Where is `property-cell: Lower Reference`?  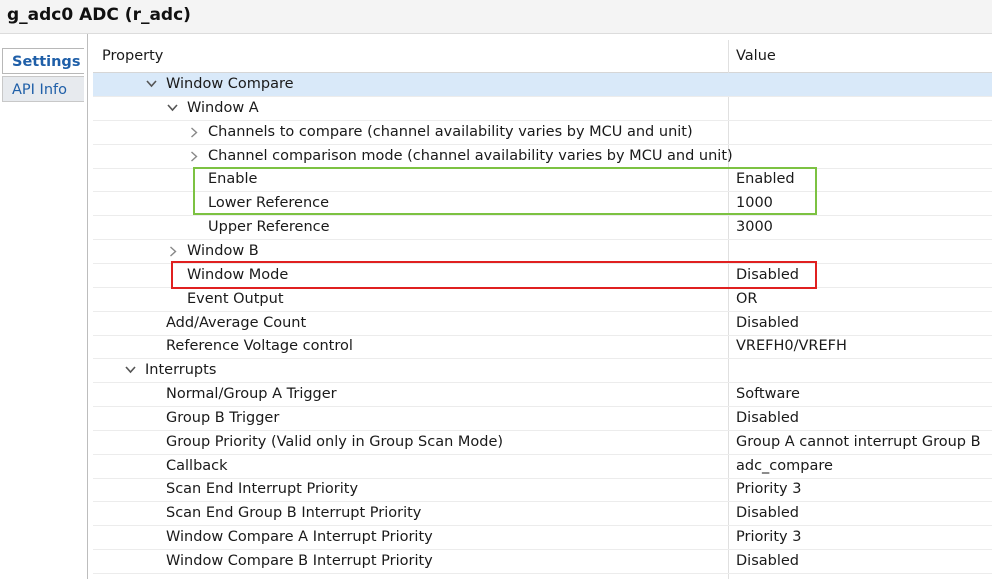 property-cell: Lower Reference is located at coordinates (257, 203).